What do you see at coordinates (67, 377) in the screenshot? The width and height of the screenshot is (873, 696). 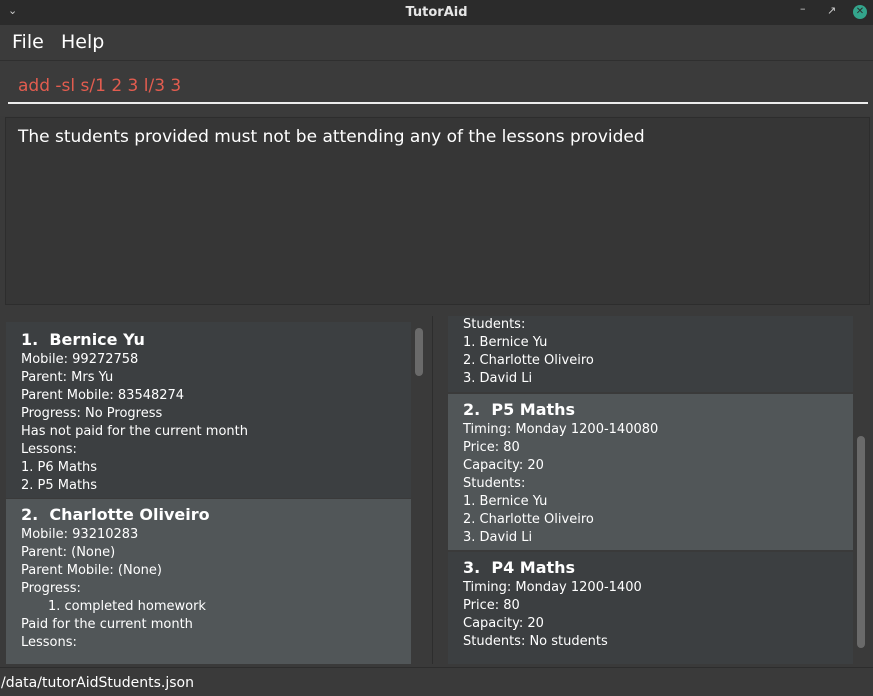 I see `student-parent: Parent: Mrs Yu` at bounding box center [67, 377].